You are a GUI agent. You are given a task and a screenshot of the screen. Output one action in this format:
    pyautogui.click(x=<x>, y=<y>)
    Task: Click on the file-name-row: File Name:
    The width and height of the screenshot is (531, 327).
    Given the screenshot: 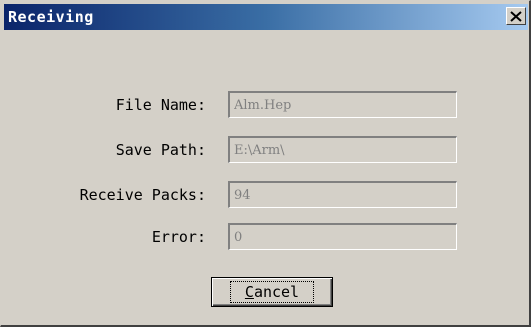 What is the action you would take?
    pyautogui.click(x=266, y=105)
    